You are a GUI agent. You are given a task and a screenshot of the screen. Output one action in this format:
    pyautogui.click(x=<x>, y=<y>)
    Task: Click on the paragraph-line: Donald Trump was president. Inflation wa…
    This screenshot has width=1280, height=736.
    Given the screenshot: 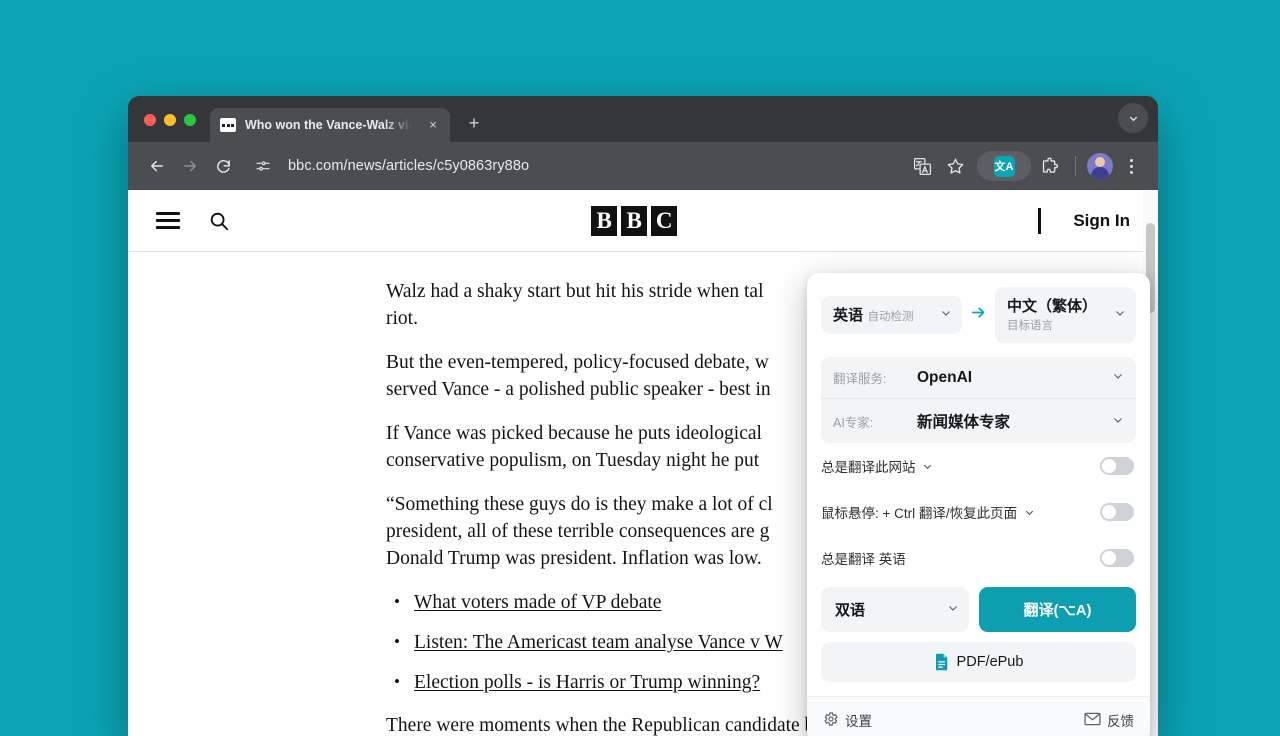 What is the action you would take?
    pyautogui.click(x=574, y=558)
    